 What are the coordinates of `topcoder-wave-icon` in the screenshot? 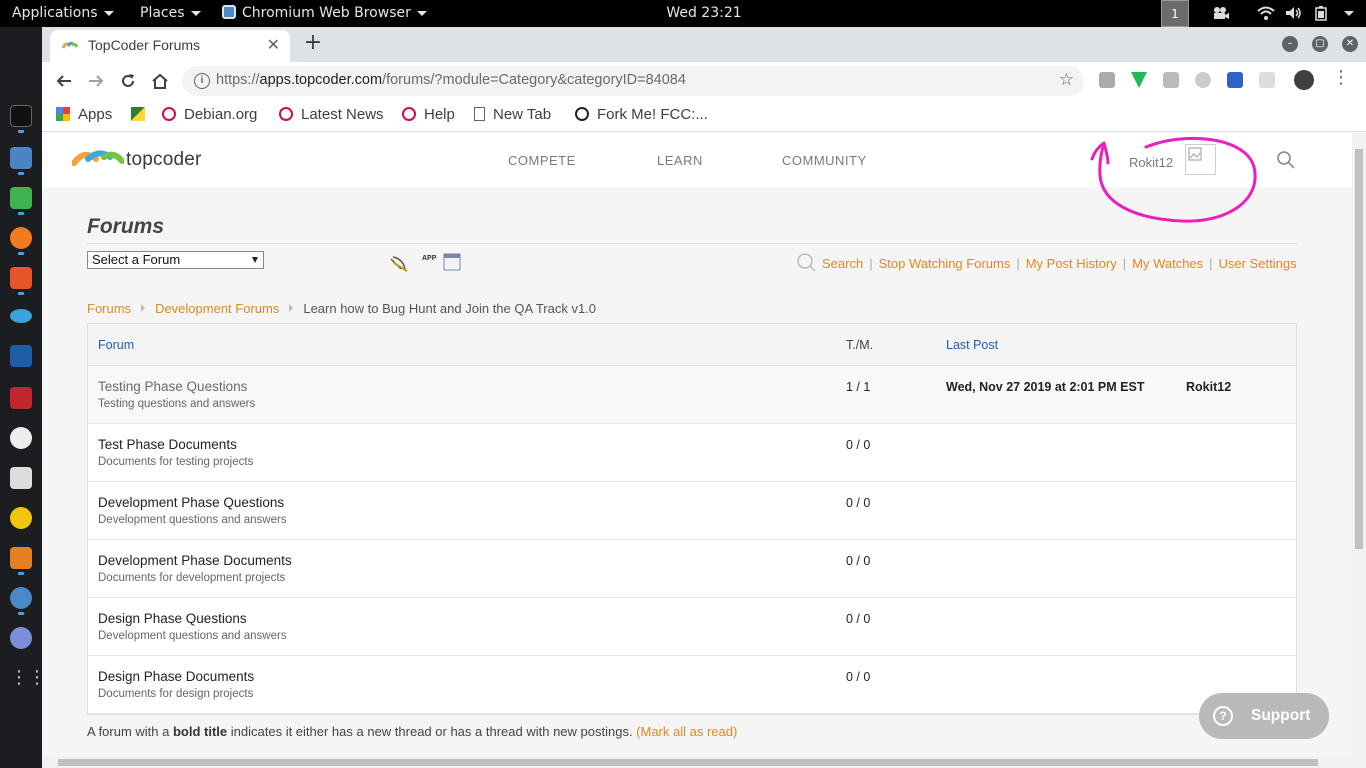 It's located at (98, 158).